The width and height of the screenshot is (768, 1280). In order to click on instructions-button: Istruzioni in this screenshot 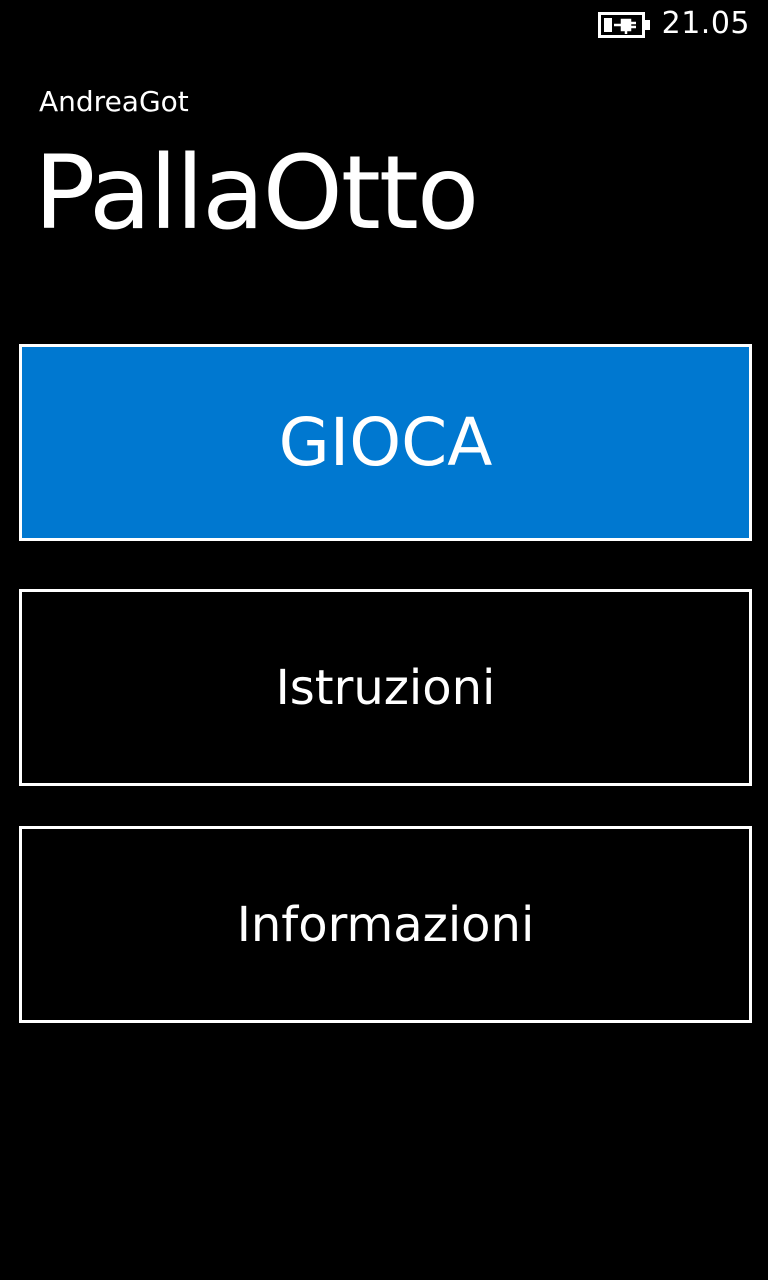, I will do `click(385, 687)`.